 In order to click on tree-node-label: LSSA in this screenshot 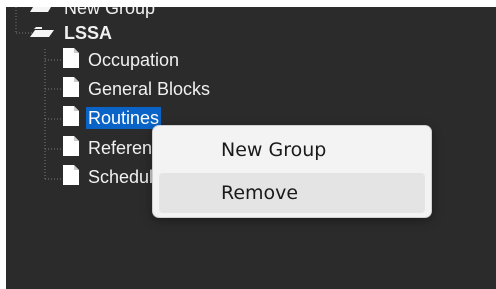, I will do `click(88, 33)`.